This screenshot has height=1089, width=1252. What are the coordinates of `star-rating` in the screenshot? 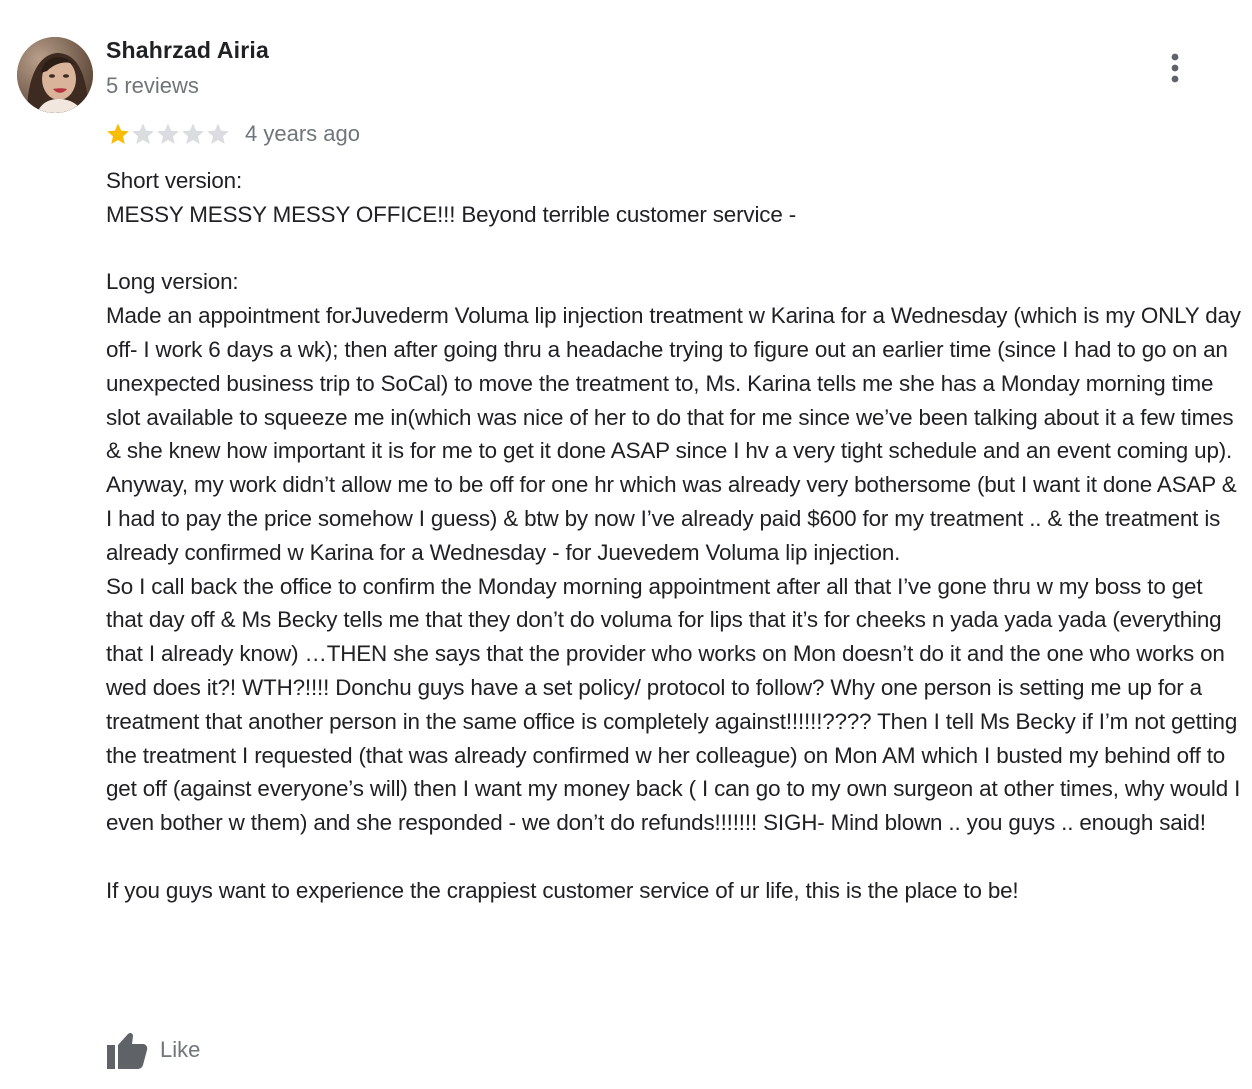 It's located at (168, 134).